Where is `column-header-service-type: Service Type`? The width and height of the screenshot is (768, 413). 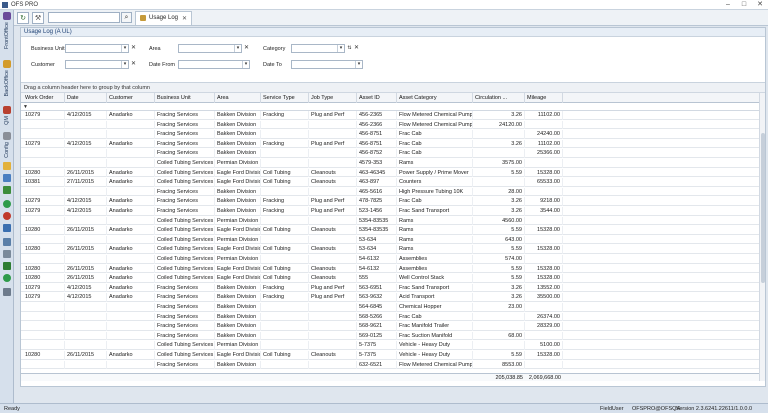
column-header-service-type: Service Type is located at coordinates (285, 98).